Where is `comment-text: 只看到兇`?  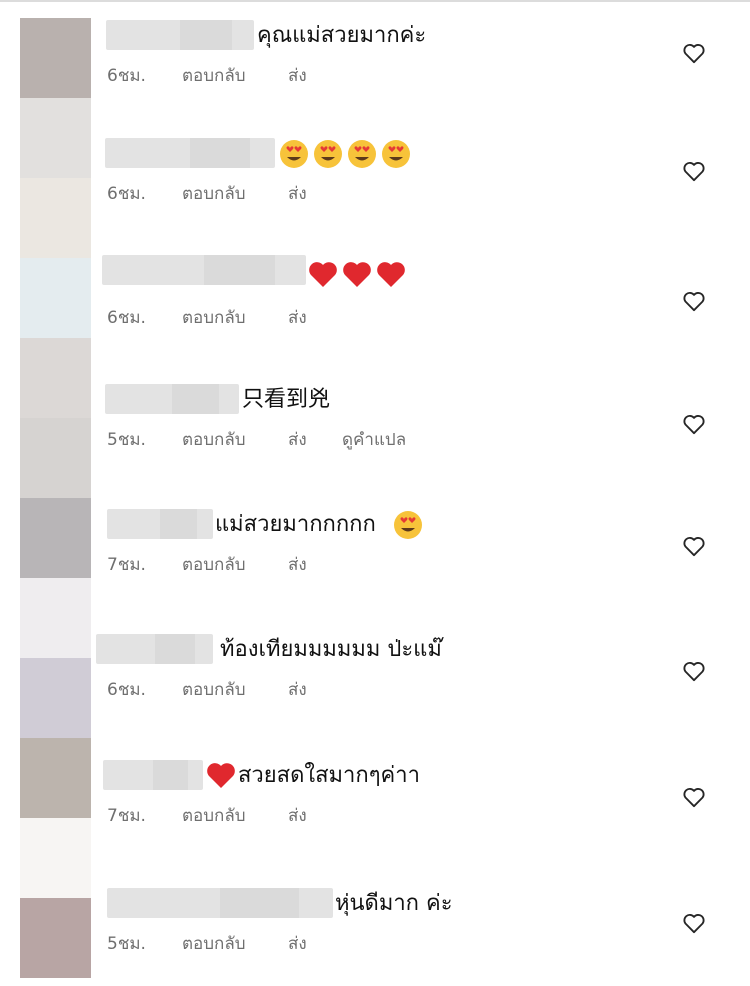
comment-text: 只看到兇 is located at coordinates (286, 399).